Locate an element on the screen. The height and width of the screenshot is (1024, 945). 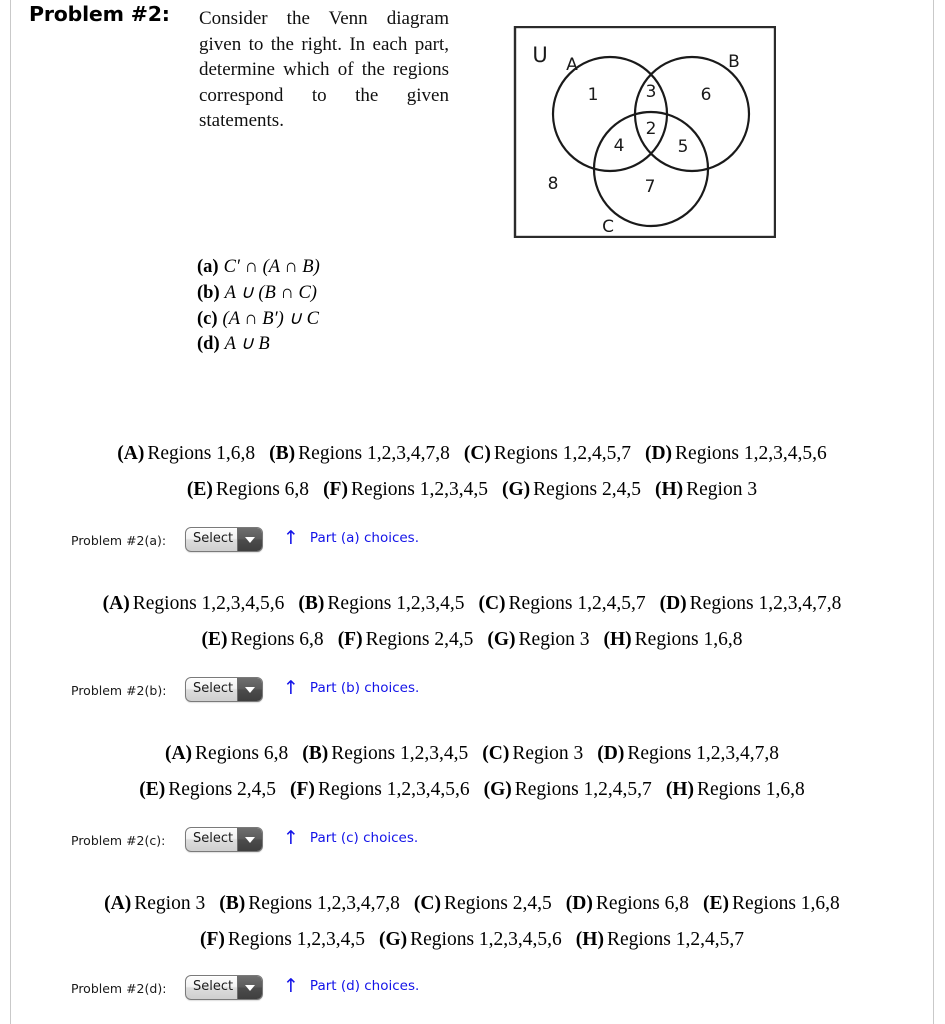
choice-text: Regions 1,2,3,4,7,8 is located at coordinates (765, 603).